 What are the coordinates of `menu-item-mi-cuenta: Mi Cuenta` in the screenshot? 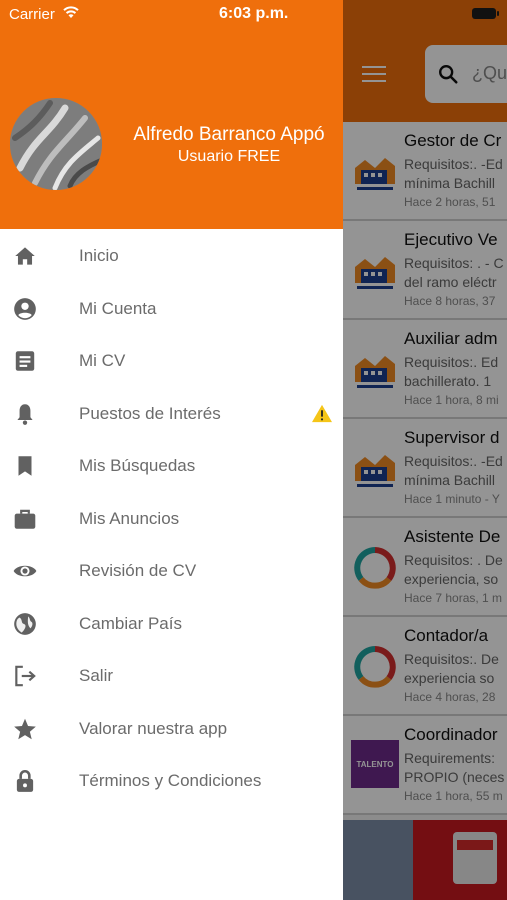 It's located at (171, 308).